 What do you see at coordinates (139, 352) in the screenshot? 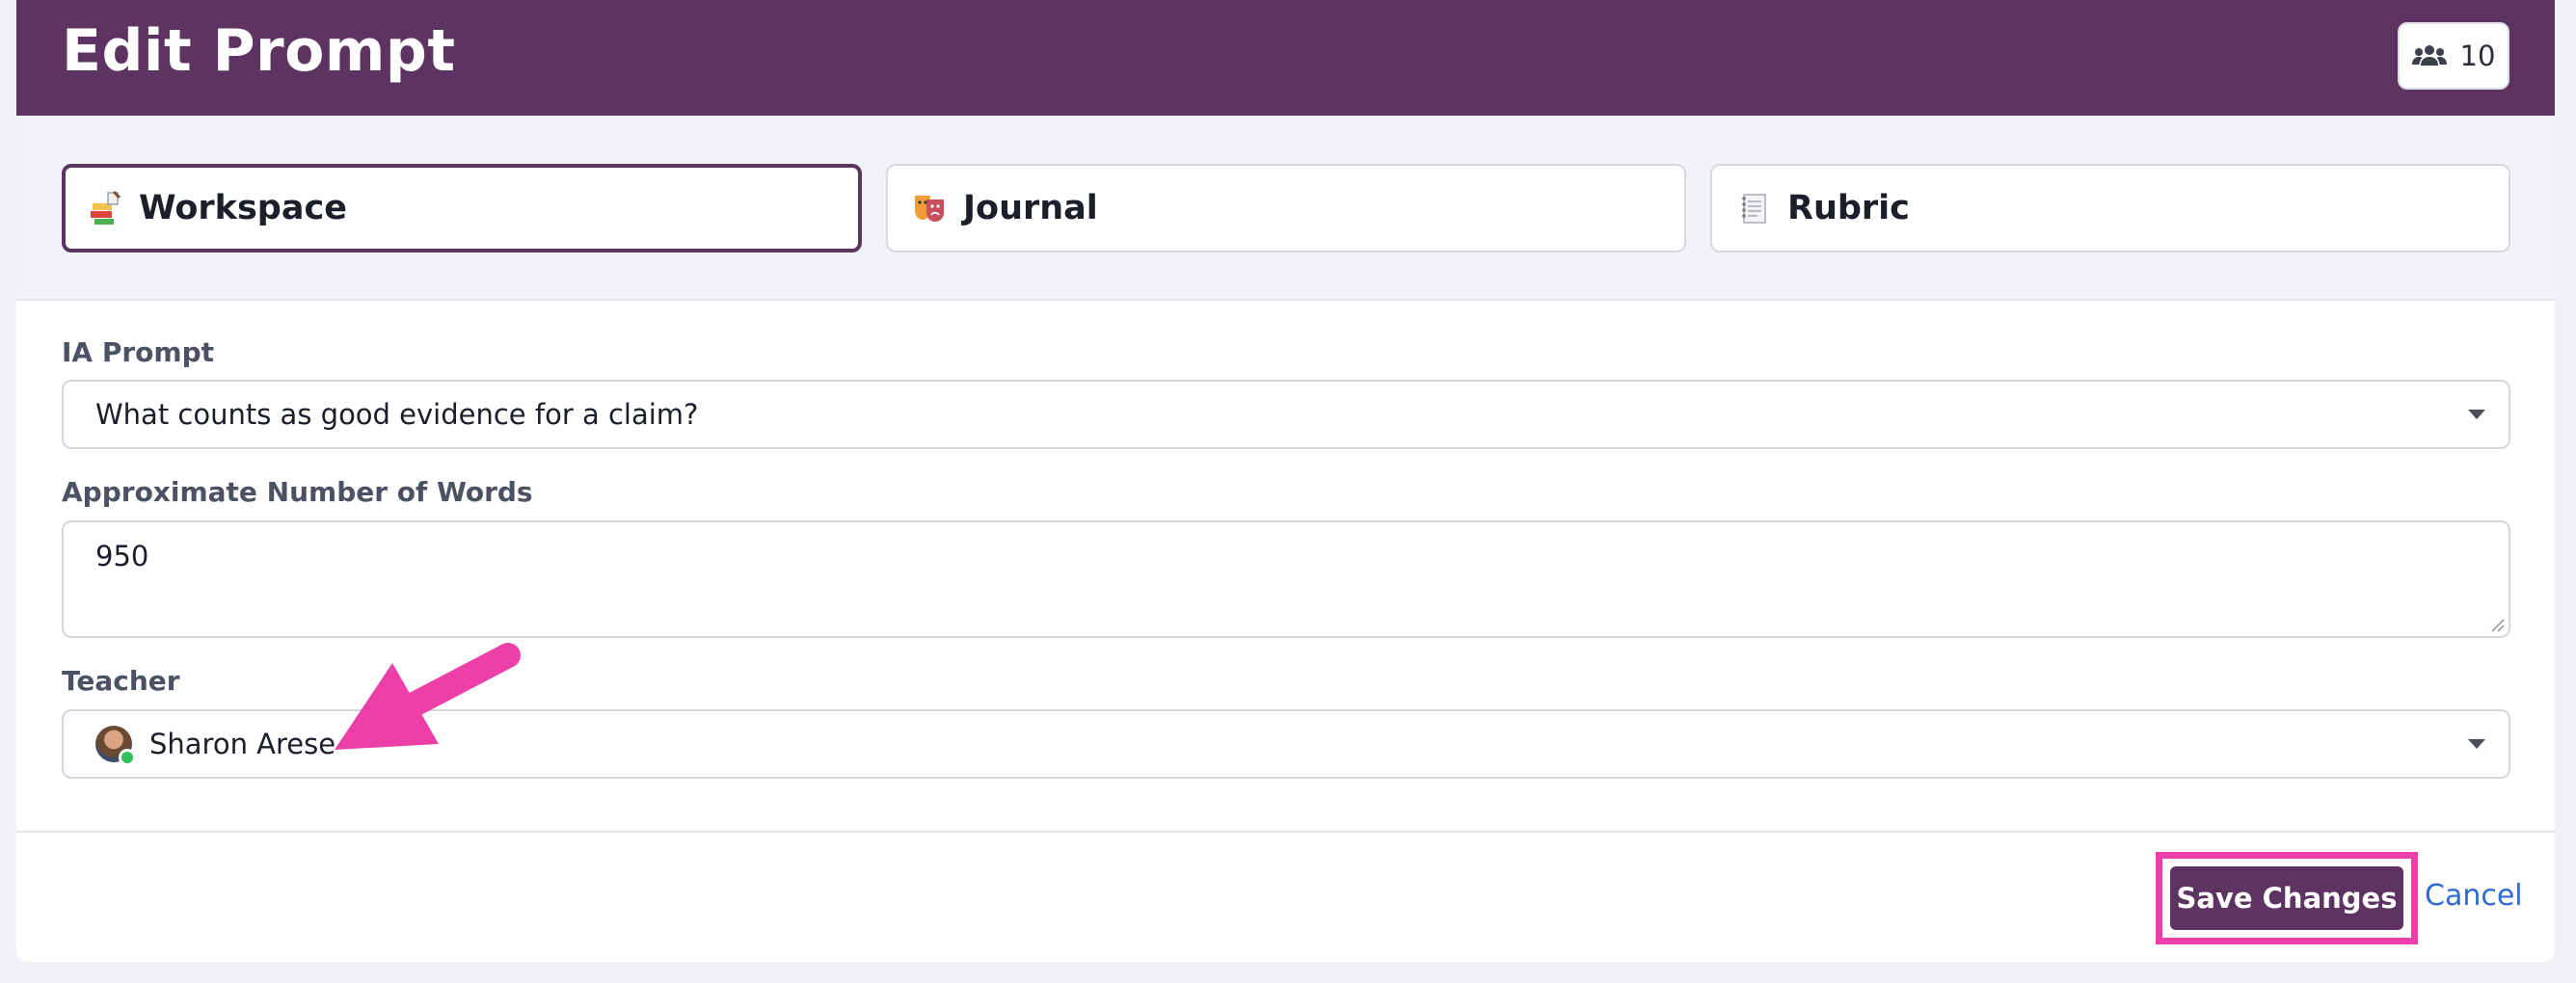
I see `ia-prompt-label: IA Prompt` at bounding box center [139, 352].